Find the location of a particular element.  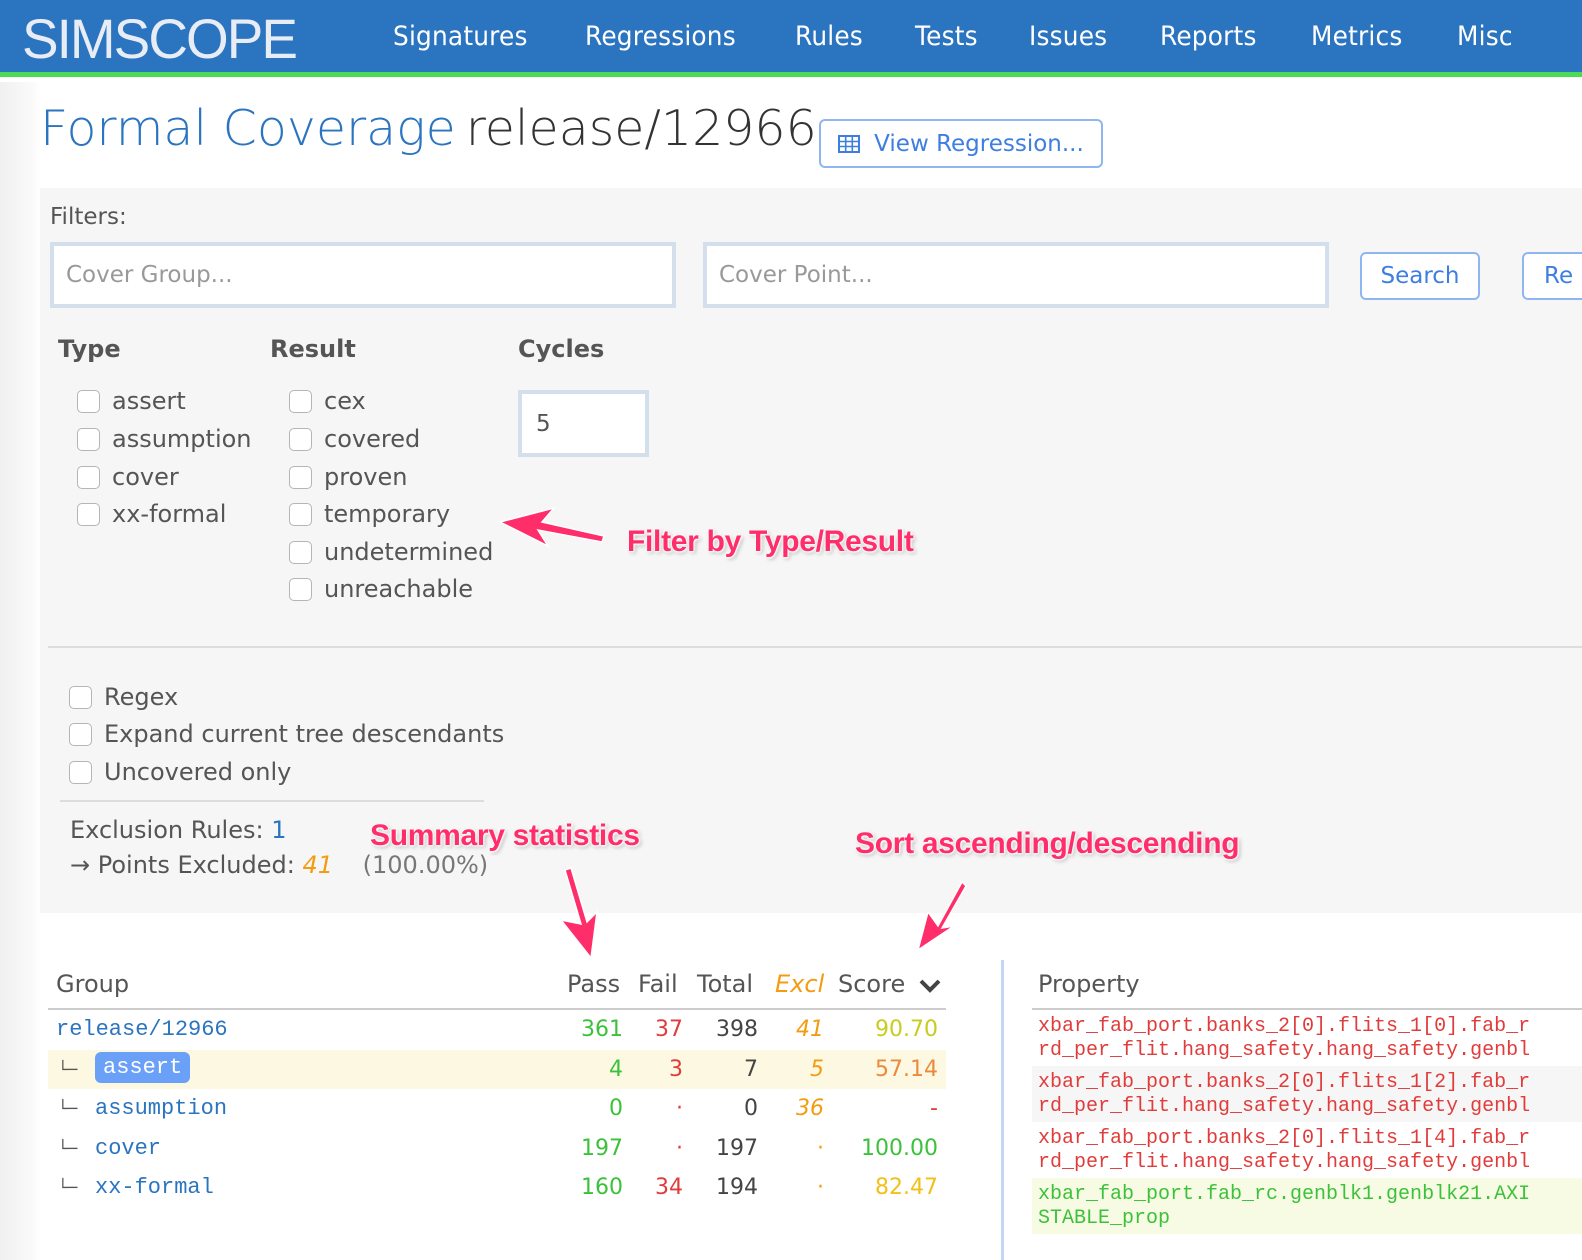

brand-logo: SIMSCOPE is located at coordinates (160, 38).